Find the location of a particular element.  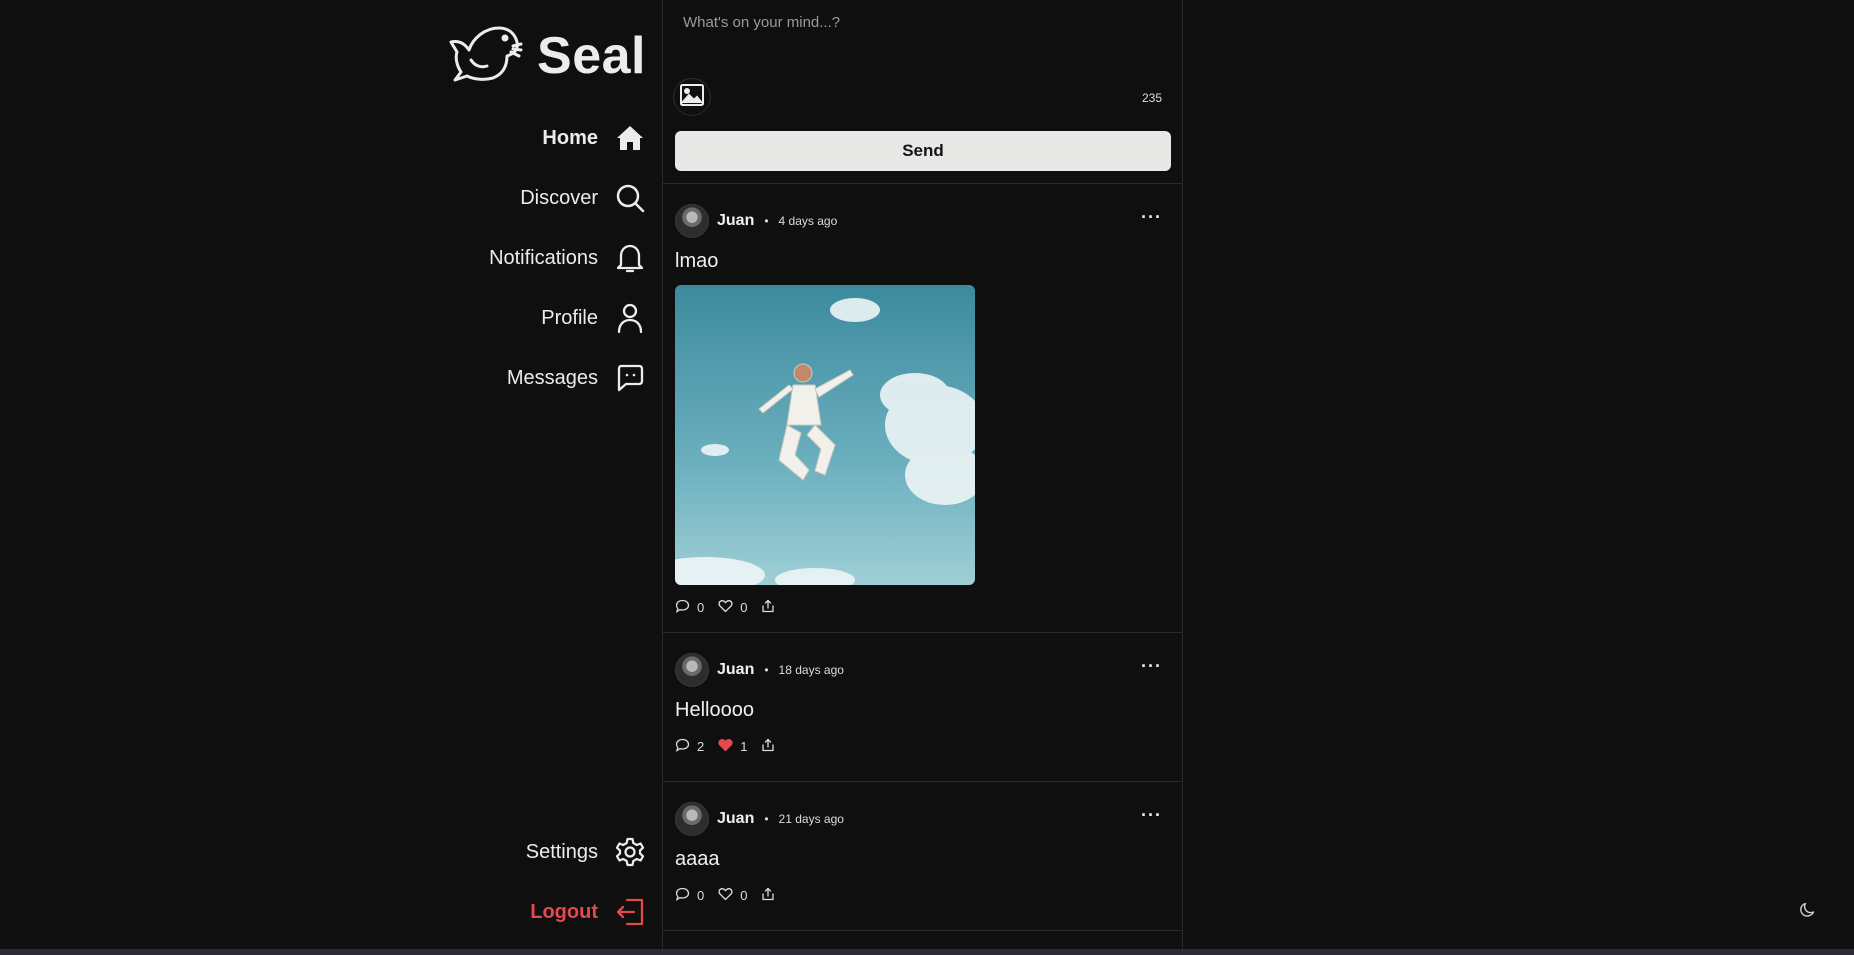

nav-item-label: Settings is located at coordinates (561, 851).